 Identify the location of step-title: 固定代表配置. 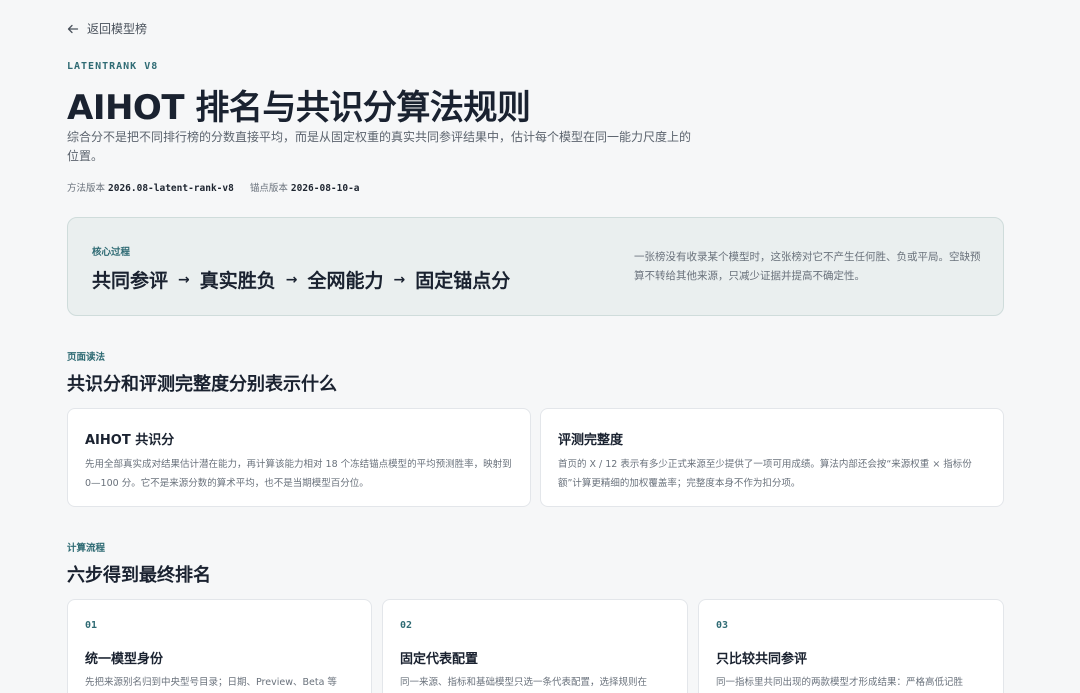
(439, 659).